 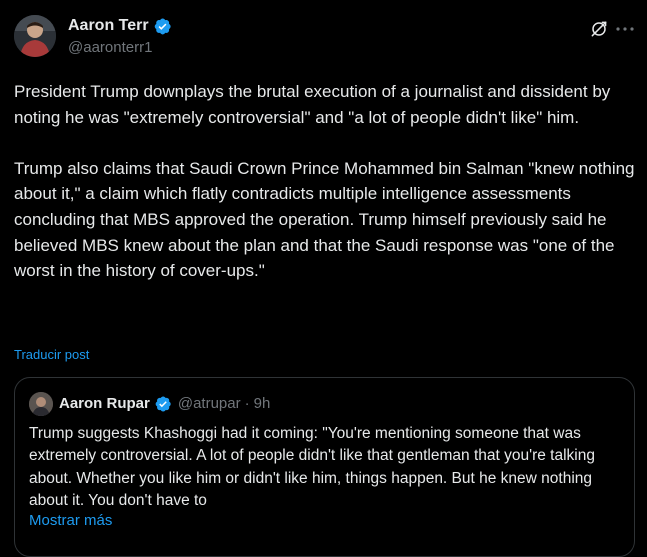 What do you see at coordinates (599, 29) in the screenshot?
I see `grok-icon` at bounding box center [599, 29].